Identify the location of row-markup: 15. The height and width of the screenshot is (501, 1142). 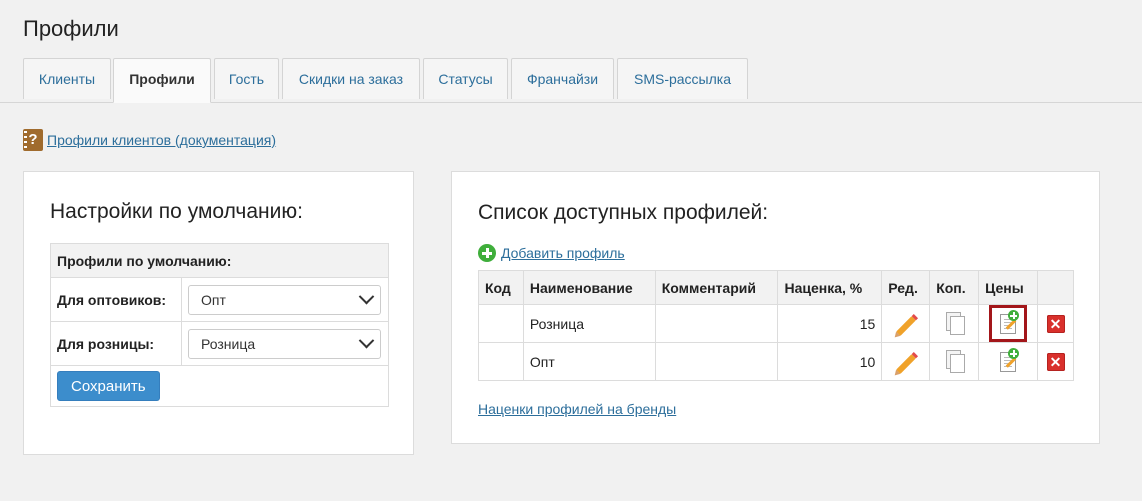
(830, 323).